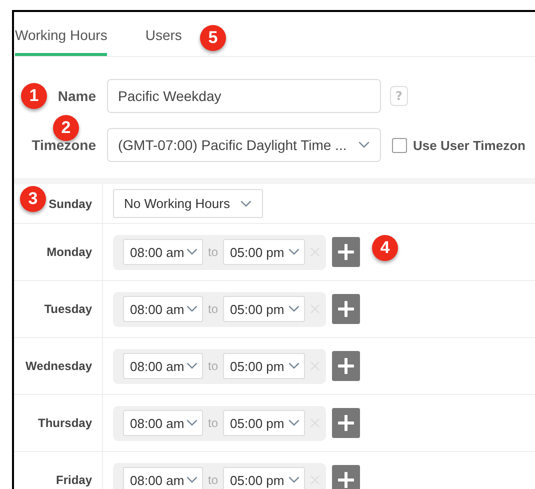 This screenshot has width=535, height=489. What do you see at coordinates (61, 34) in the screenshot?
I see `tab: Working Hours` at bounding box center [61, 34].